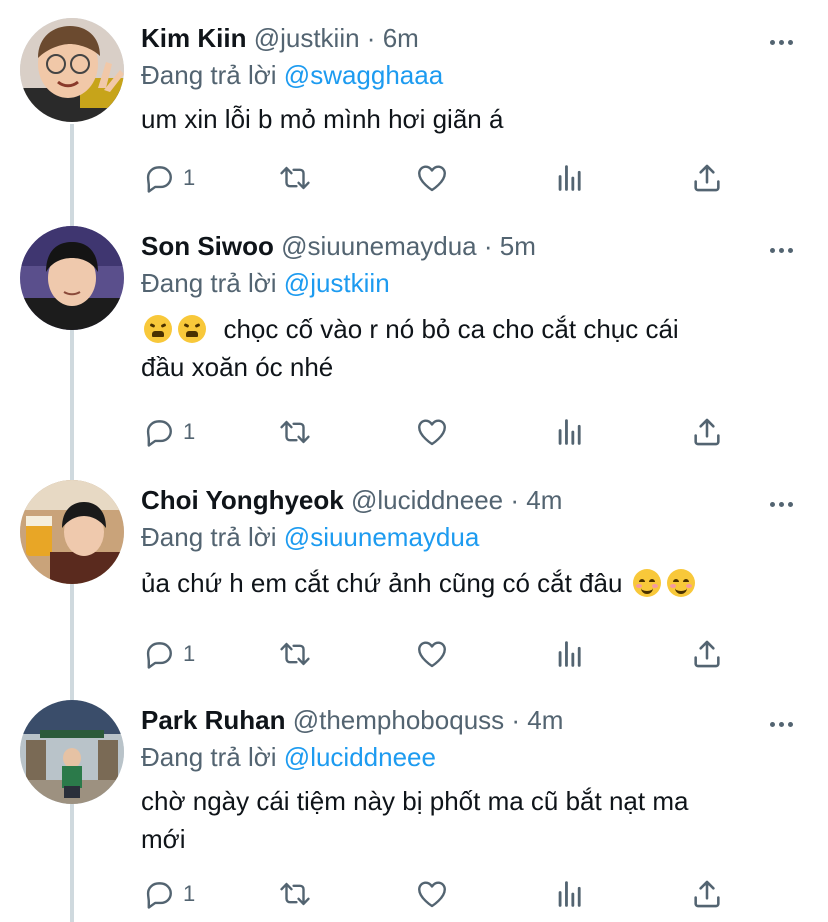  I want to click on user-handle: @luciddneee, so click(427, 500).